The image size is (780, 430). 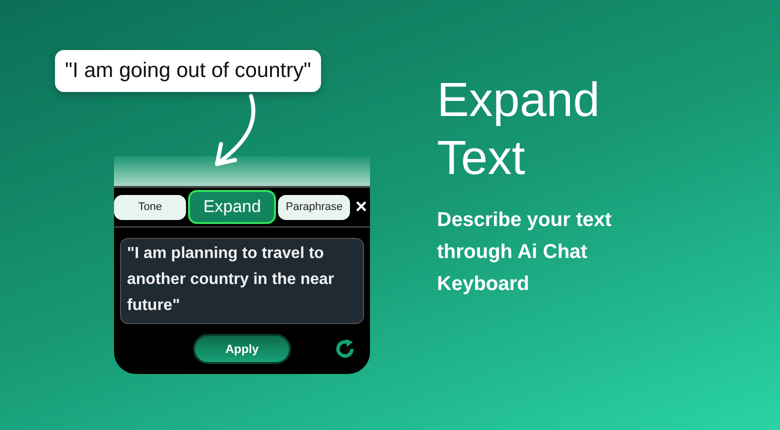 What do you see at coordinates (519, 101) in the screenshot?
I see `headline: Expand` at bounding box center [519, 101].